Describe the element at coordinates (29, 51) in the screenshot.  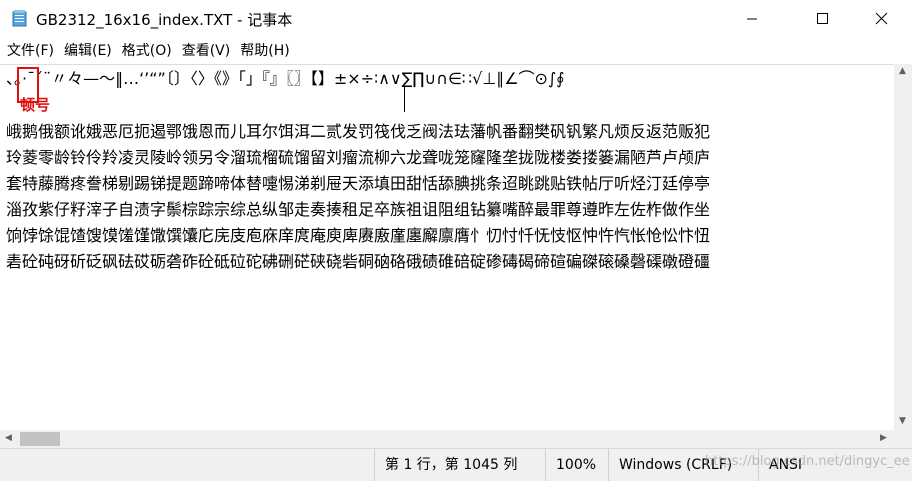
I see `menu-file: 文件(F)` at that location.